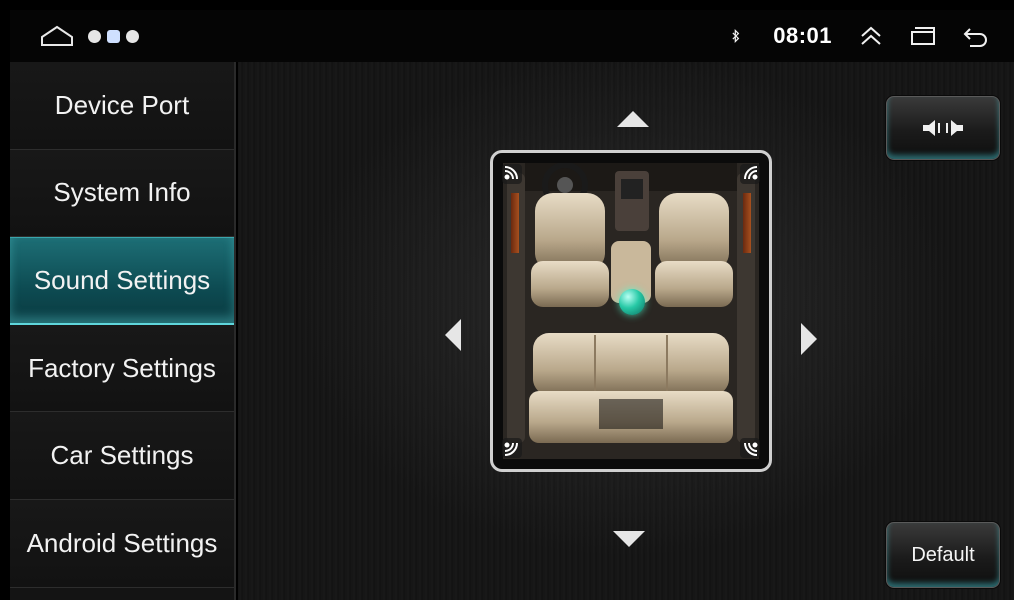 This screenshot has width=1014, height=600. What do you see at coordinates (802, 35) in the screenshot?
I see `clock-time: 08:01` at bounding box center [802, 35].